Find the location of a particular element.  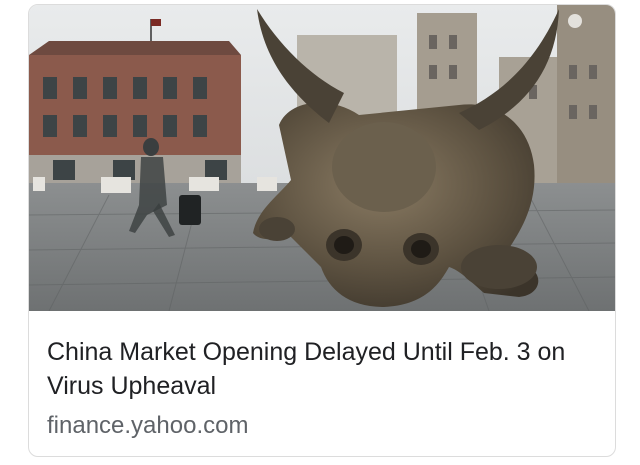

left-building is located at coordinates (135, 102).